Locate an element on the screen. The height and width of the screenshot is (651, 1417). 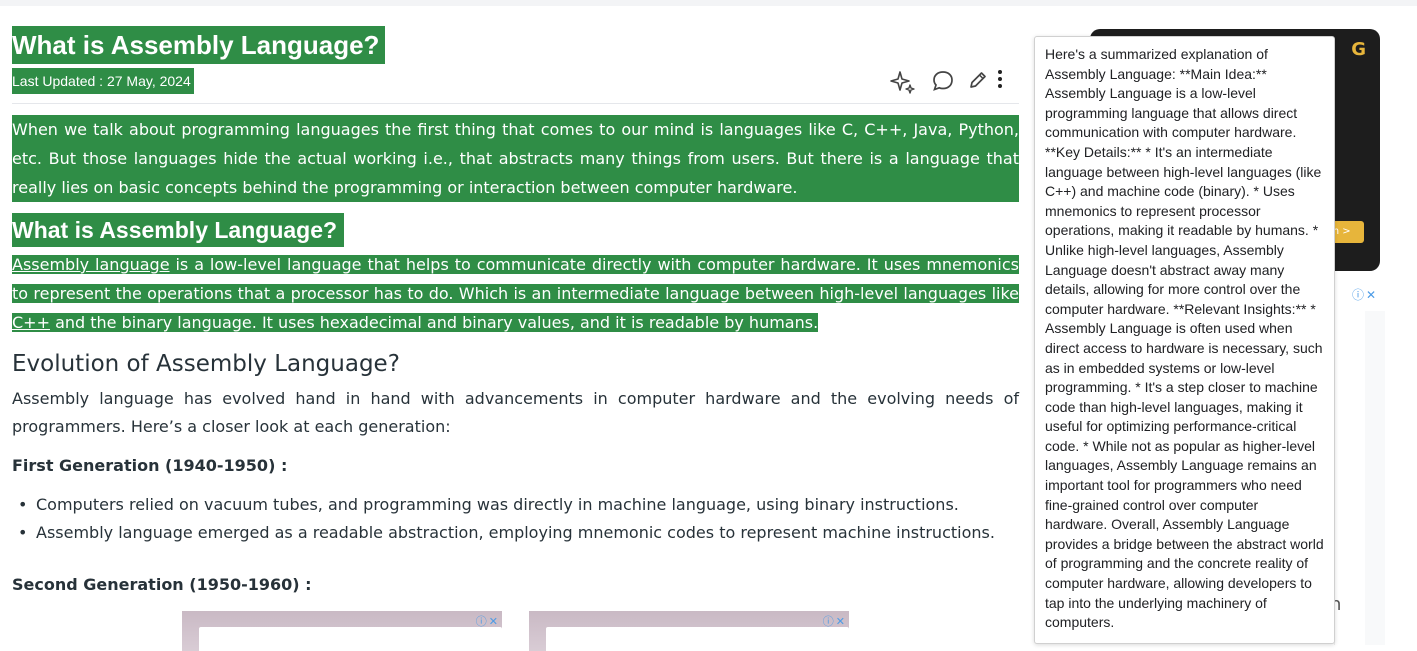
comment-icon is located at coordinates (943, 81).